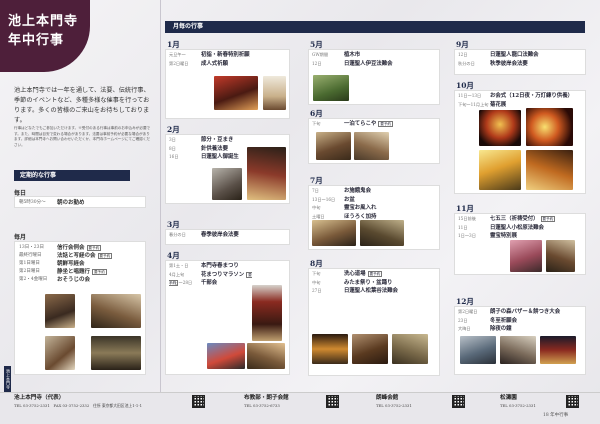 The height and width of the screenshot is (424, 600). I want to click on column-divider, so click(160, 212).